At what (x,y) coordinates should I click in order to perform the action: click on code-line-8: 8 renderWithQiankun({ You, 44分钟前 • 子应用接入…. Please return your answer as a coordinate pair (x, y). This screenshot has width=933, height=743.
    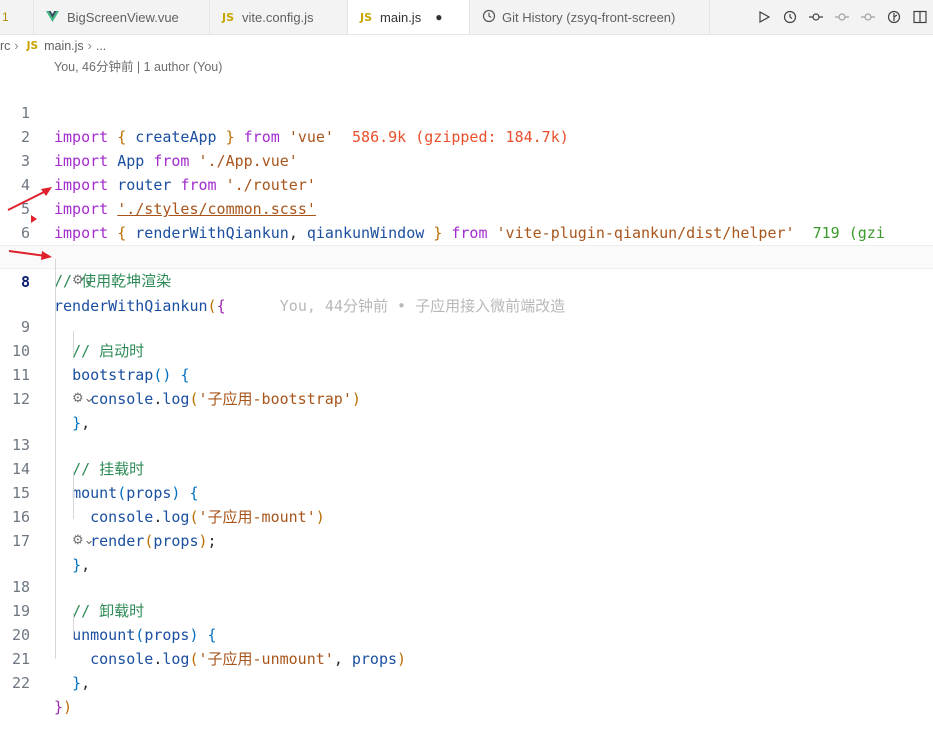
    Looking at the image, I should click on (466, 280).